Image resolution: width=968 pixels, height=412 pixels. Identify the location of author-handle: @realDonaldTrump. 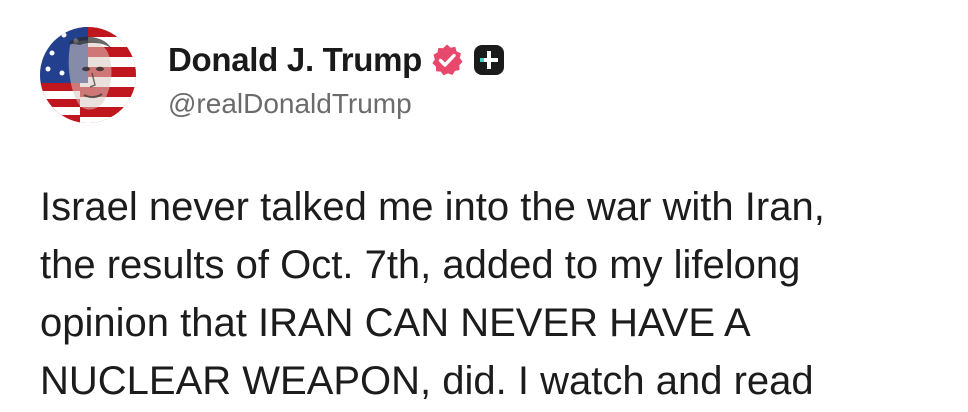
(290, 104).